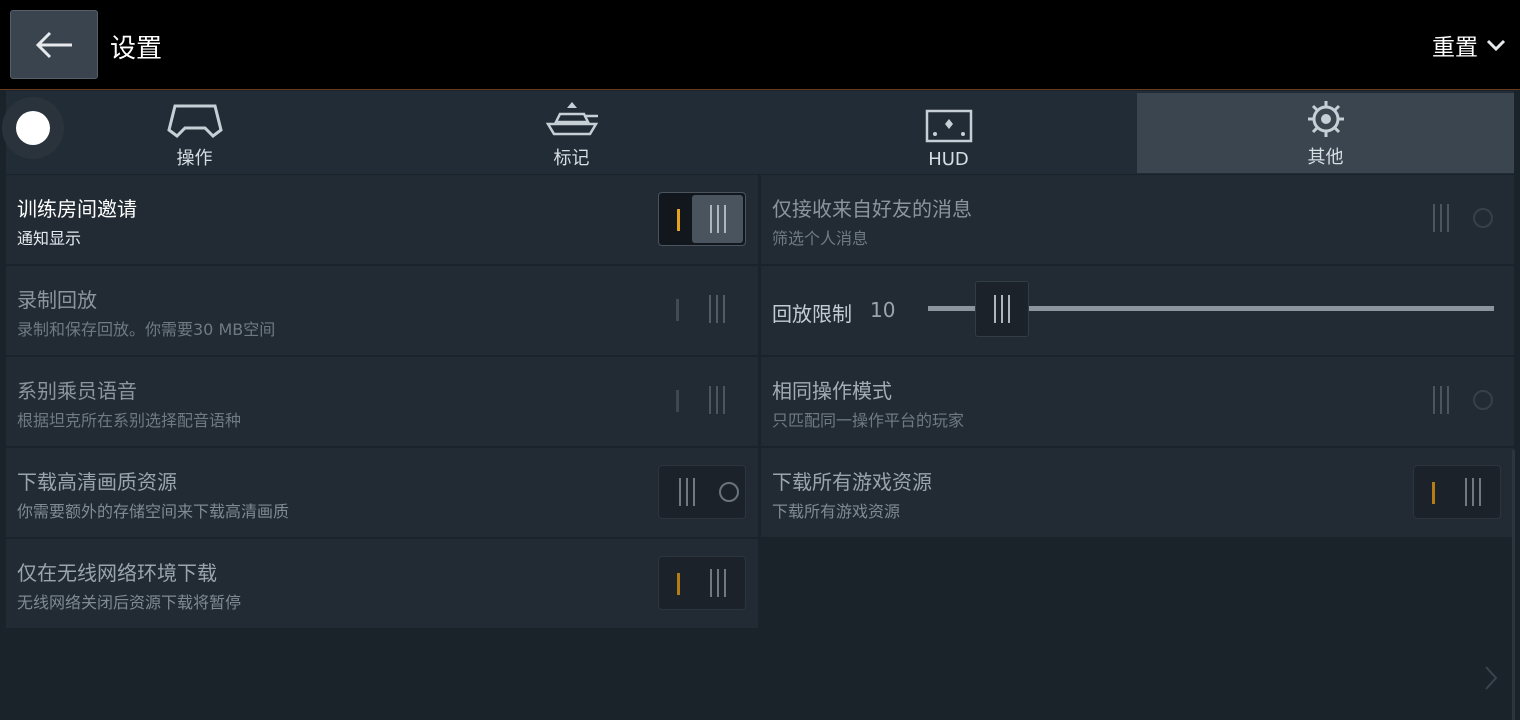 This screenshot has width=1520, height=720. Describe the element at coordinates (1496, 45) in the screenshot. I see `chevron-down-icon` at that location.